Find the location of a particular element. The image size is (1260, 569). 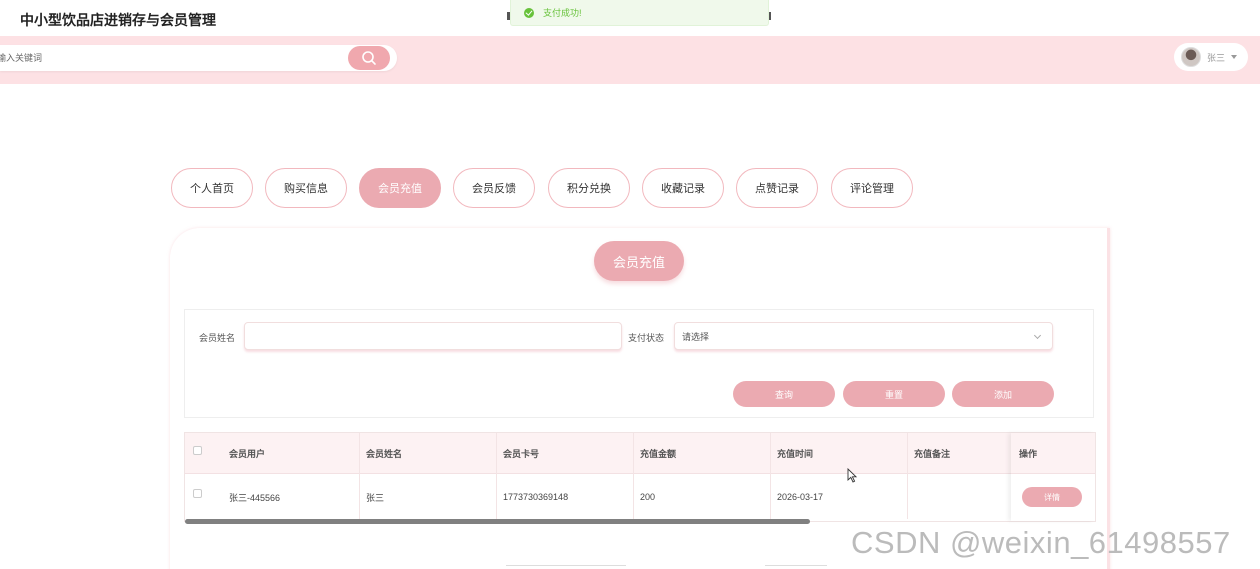

success-toast: 支付成功! is located at coordinates (639, 13).